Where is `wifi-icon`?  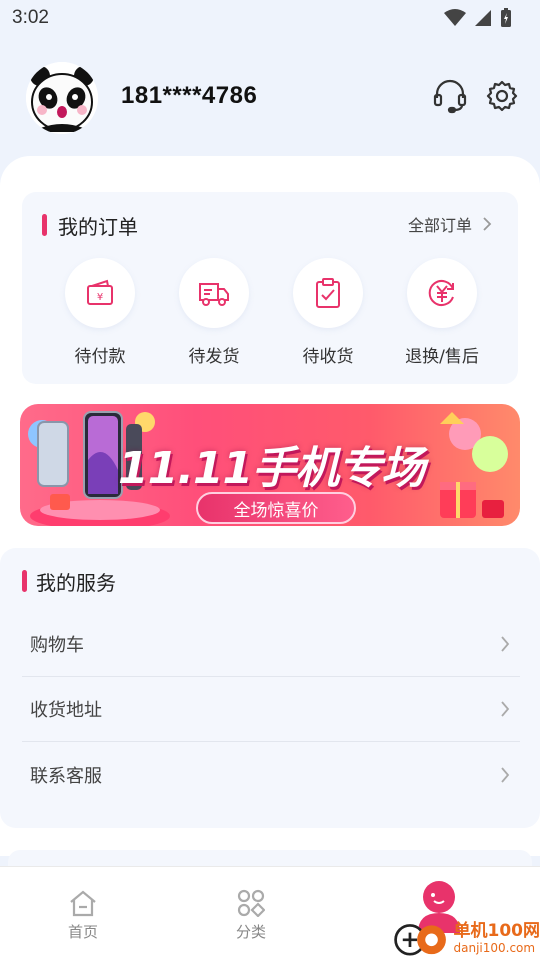
wifi-icon is located at coordinates (455, 17).